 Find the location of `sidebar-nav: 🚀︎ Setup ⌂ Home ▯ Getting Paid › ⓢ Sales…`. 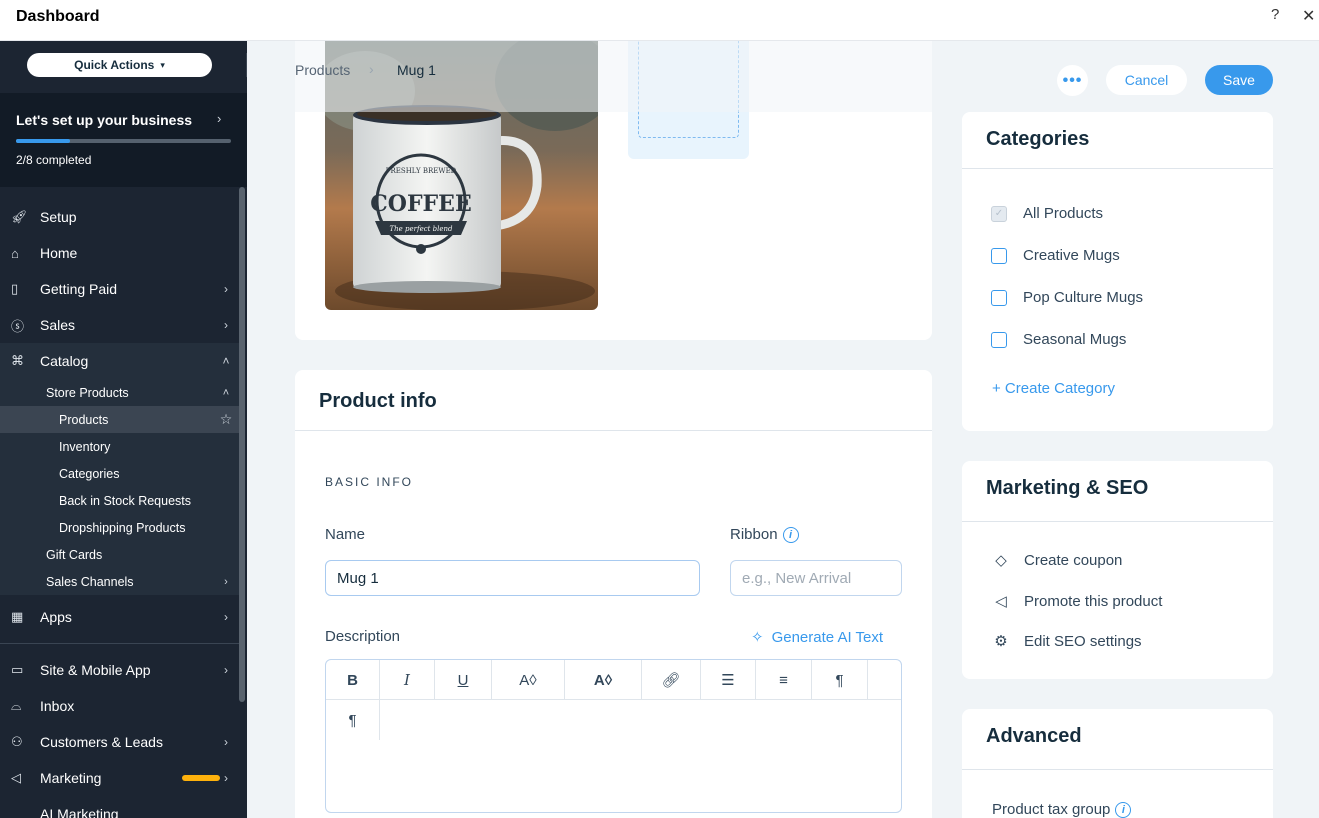

sidebar-nav: 🚀︎ Setup ⌂ Home ▯ Getting Paid › ⓢ Sales… is located at coordinates (120, 508).